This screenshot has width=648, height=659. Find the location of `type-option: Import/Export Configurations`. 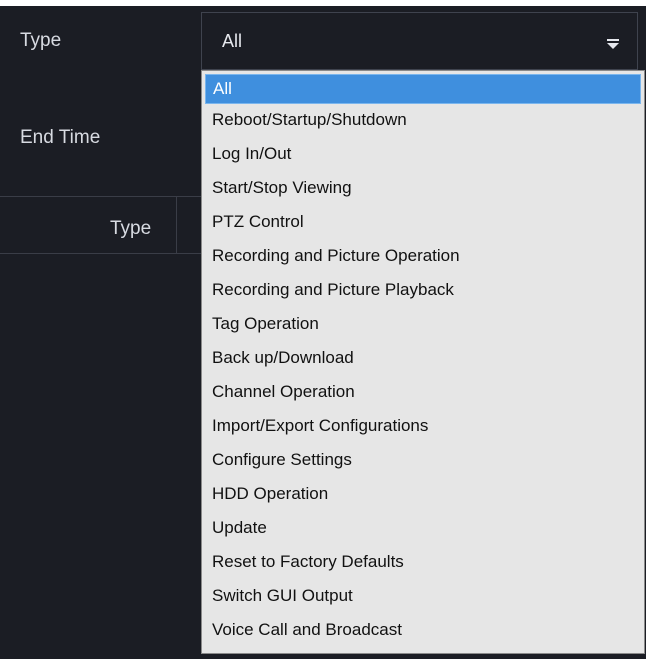

type-option: Import/Export Configurations is located at coordinates (423, 427).